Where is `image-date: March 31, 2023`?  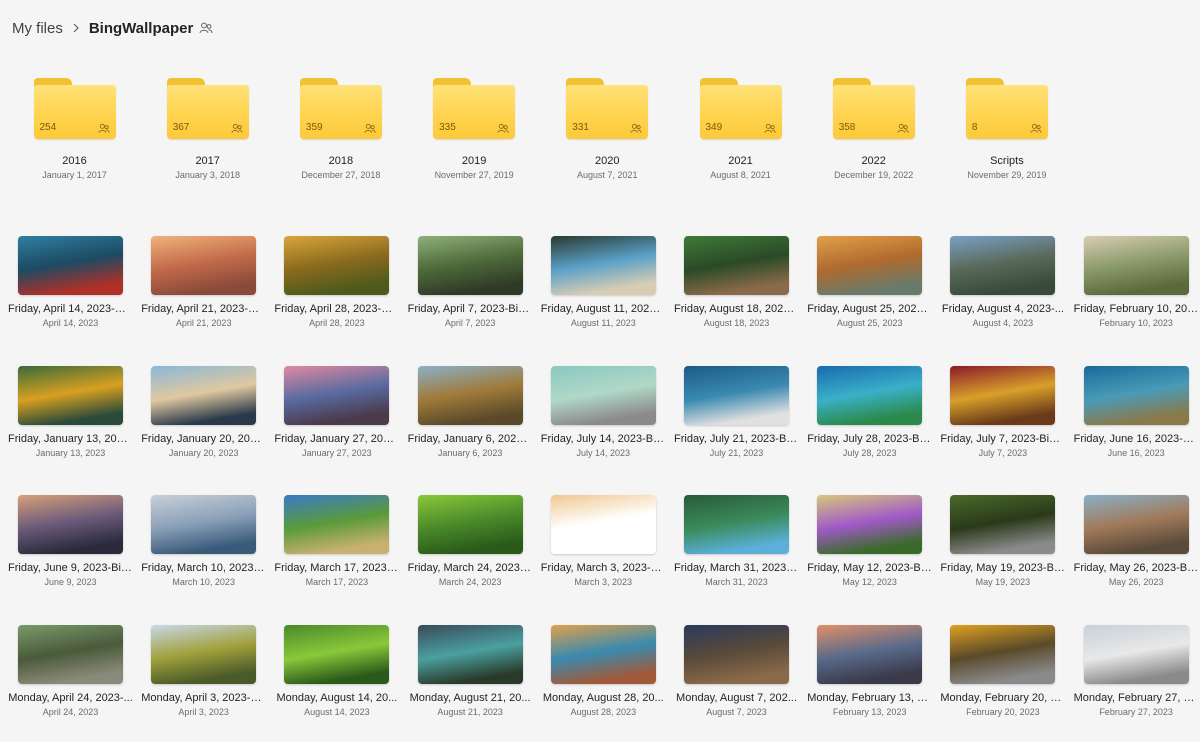
image-date: March 31, 2023 is located at coordinates (736, 582).